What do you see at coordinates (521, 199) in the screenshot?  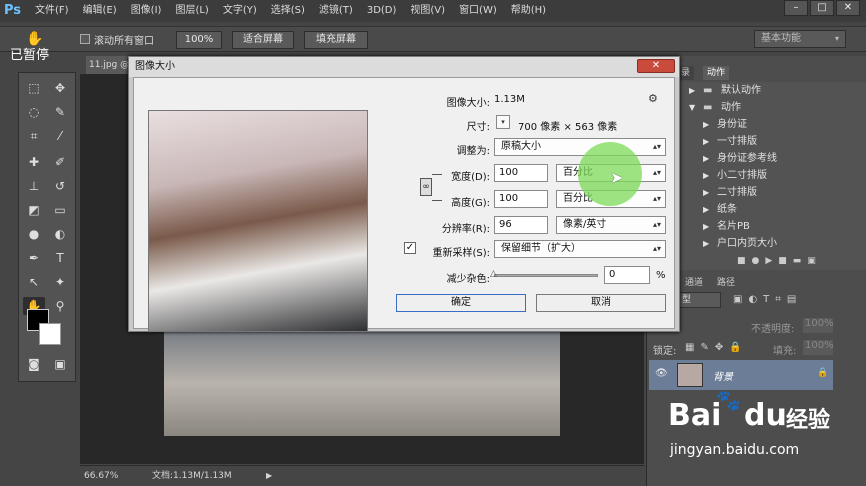 I see `height-field: 100` at bounding box center [521, 199].